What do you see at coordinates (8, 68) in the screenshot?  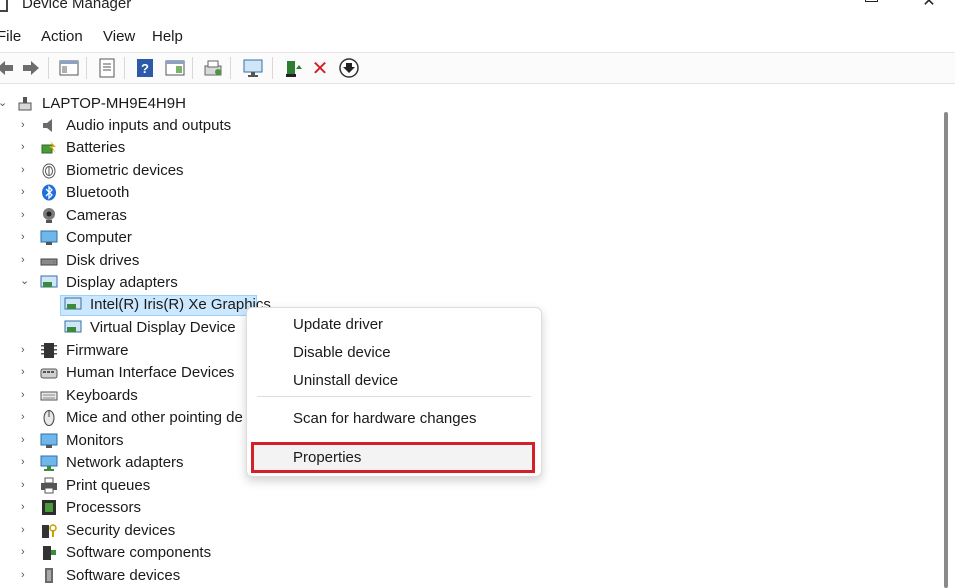 I see `back-icon` at bounding box center [8, 68].